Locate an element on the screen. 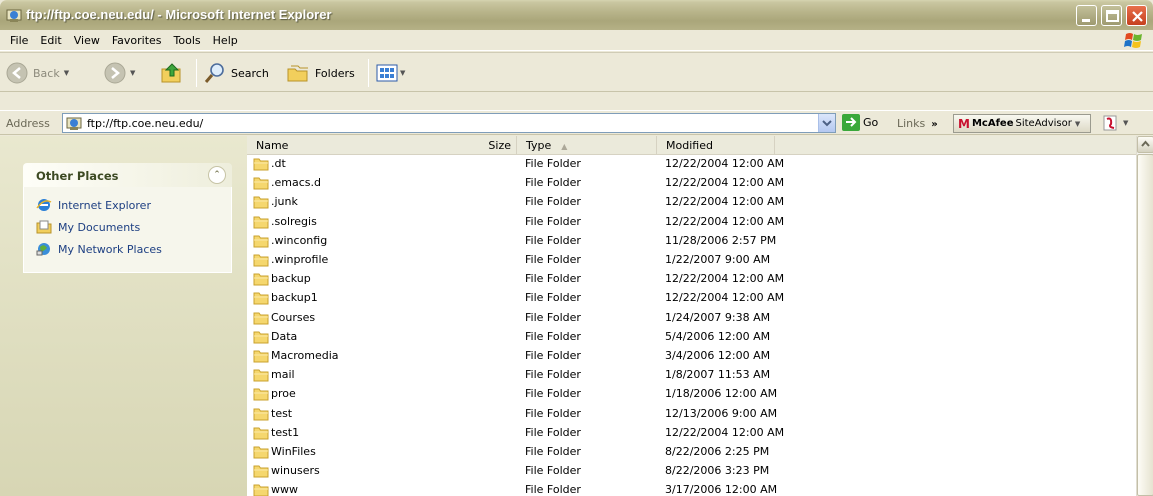  column-modified-label: Modified is located at coordinates (689, 145).